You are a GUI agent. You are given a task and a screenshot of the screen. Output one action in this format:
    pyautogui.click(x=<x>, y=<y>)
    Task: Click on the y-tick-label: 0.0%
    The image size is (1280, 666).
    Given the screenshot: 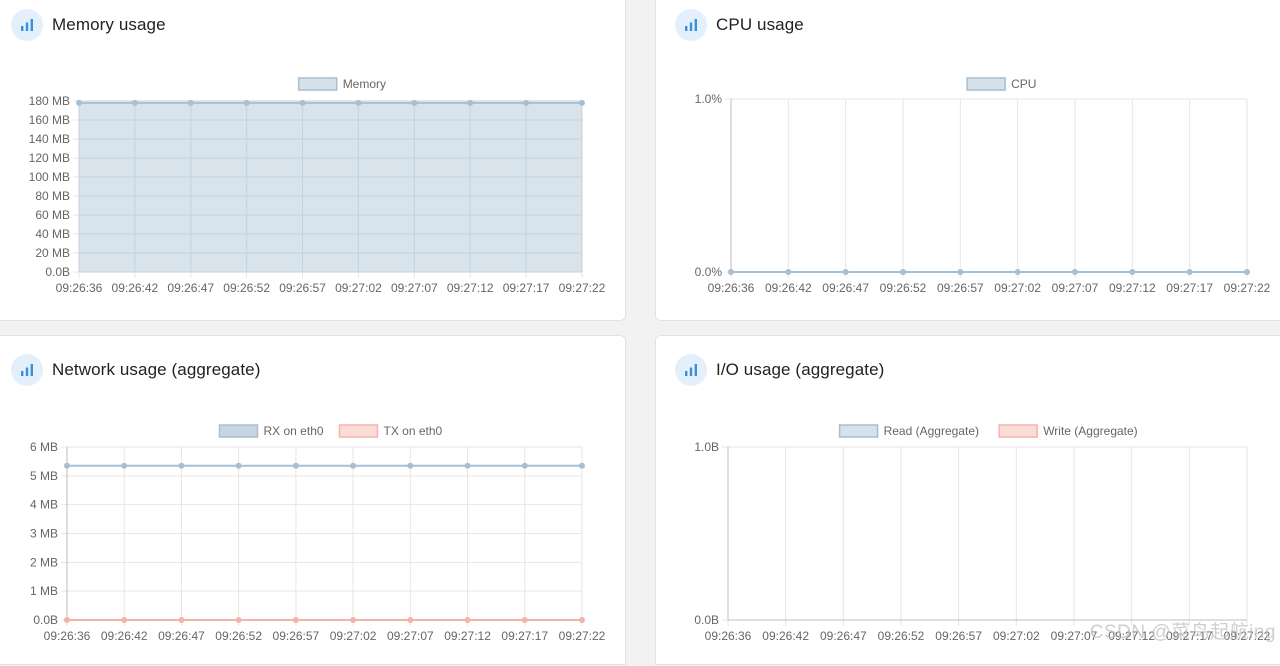 What is the action you would take?
    pyautogui.click(x=709, y=272)
    